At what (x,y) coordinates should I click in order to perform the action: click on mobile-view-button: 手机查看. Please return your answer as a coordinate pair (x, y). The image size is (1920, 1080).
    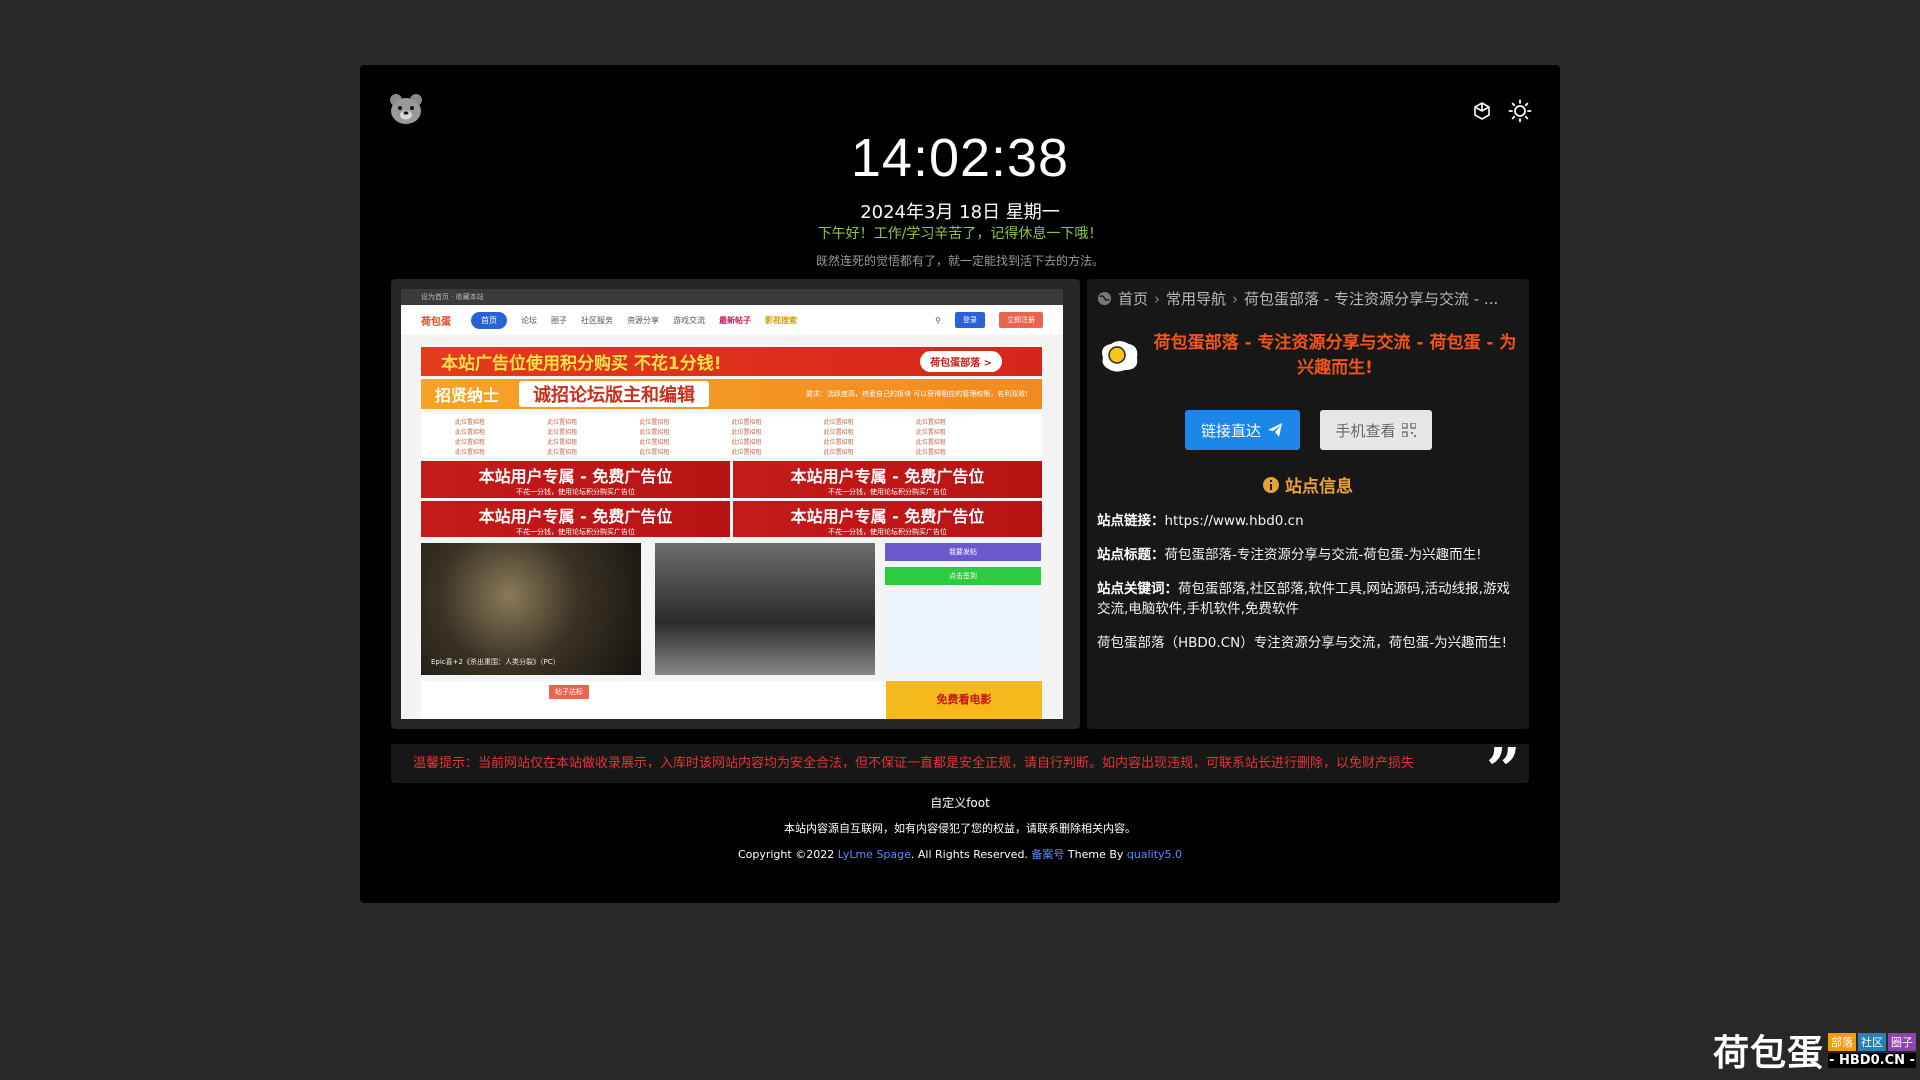
    Looking at the image, I should click on (1375, 430).